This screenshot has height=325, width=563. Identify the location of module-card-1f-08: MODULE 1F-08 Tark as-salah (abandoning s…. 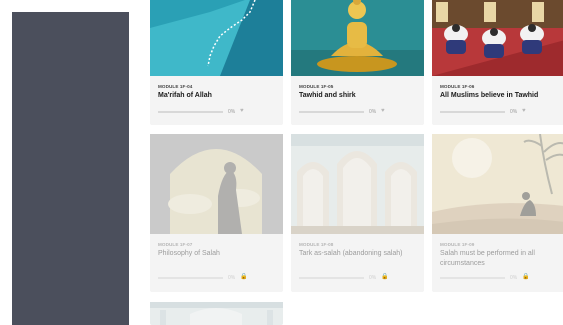
(357, 213).